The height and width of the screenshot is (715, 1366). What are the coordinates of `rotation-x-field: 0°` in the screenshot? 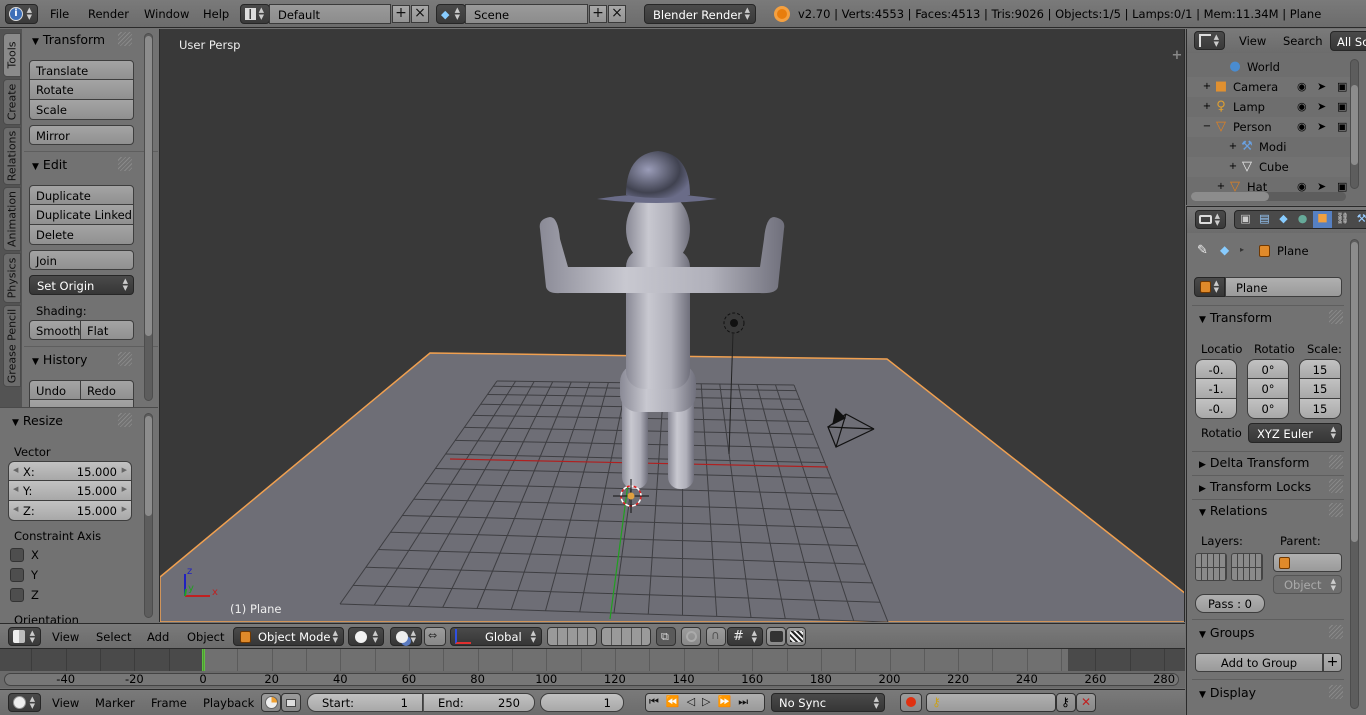 It's located at (1268, 369).